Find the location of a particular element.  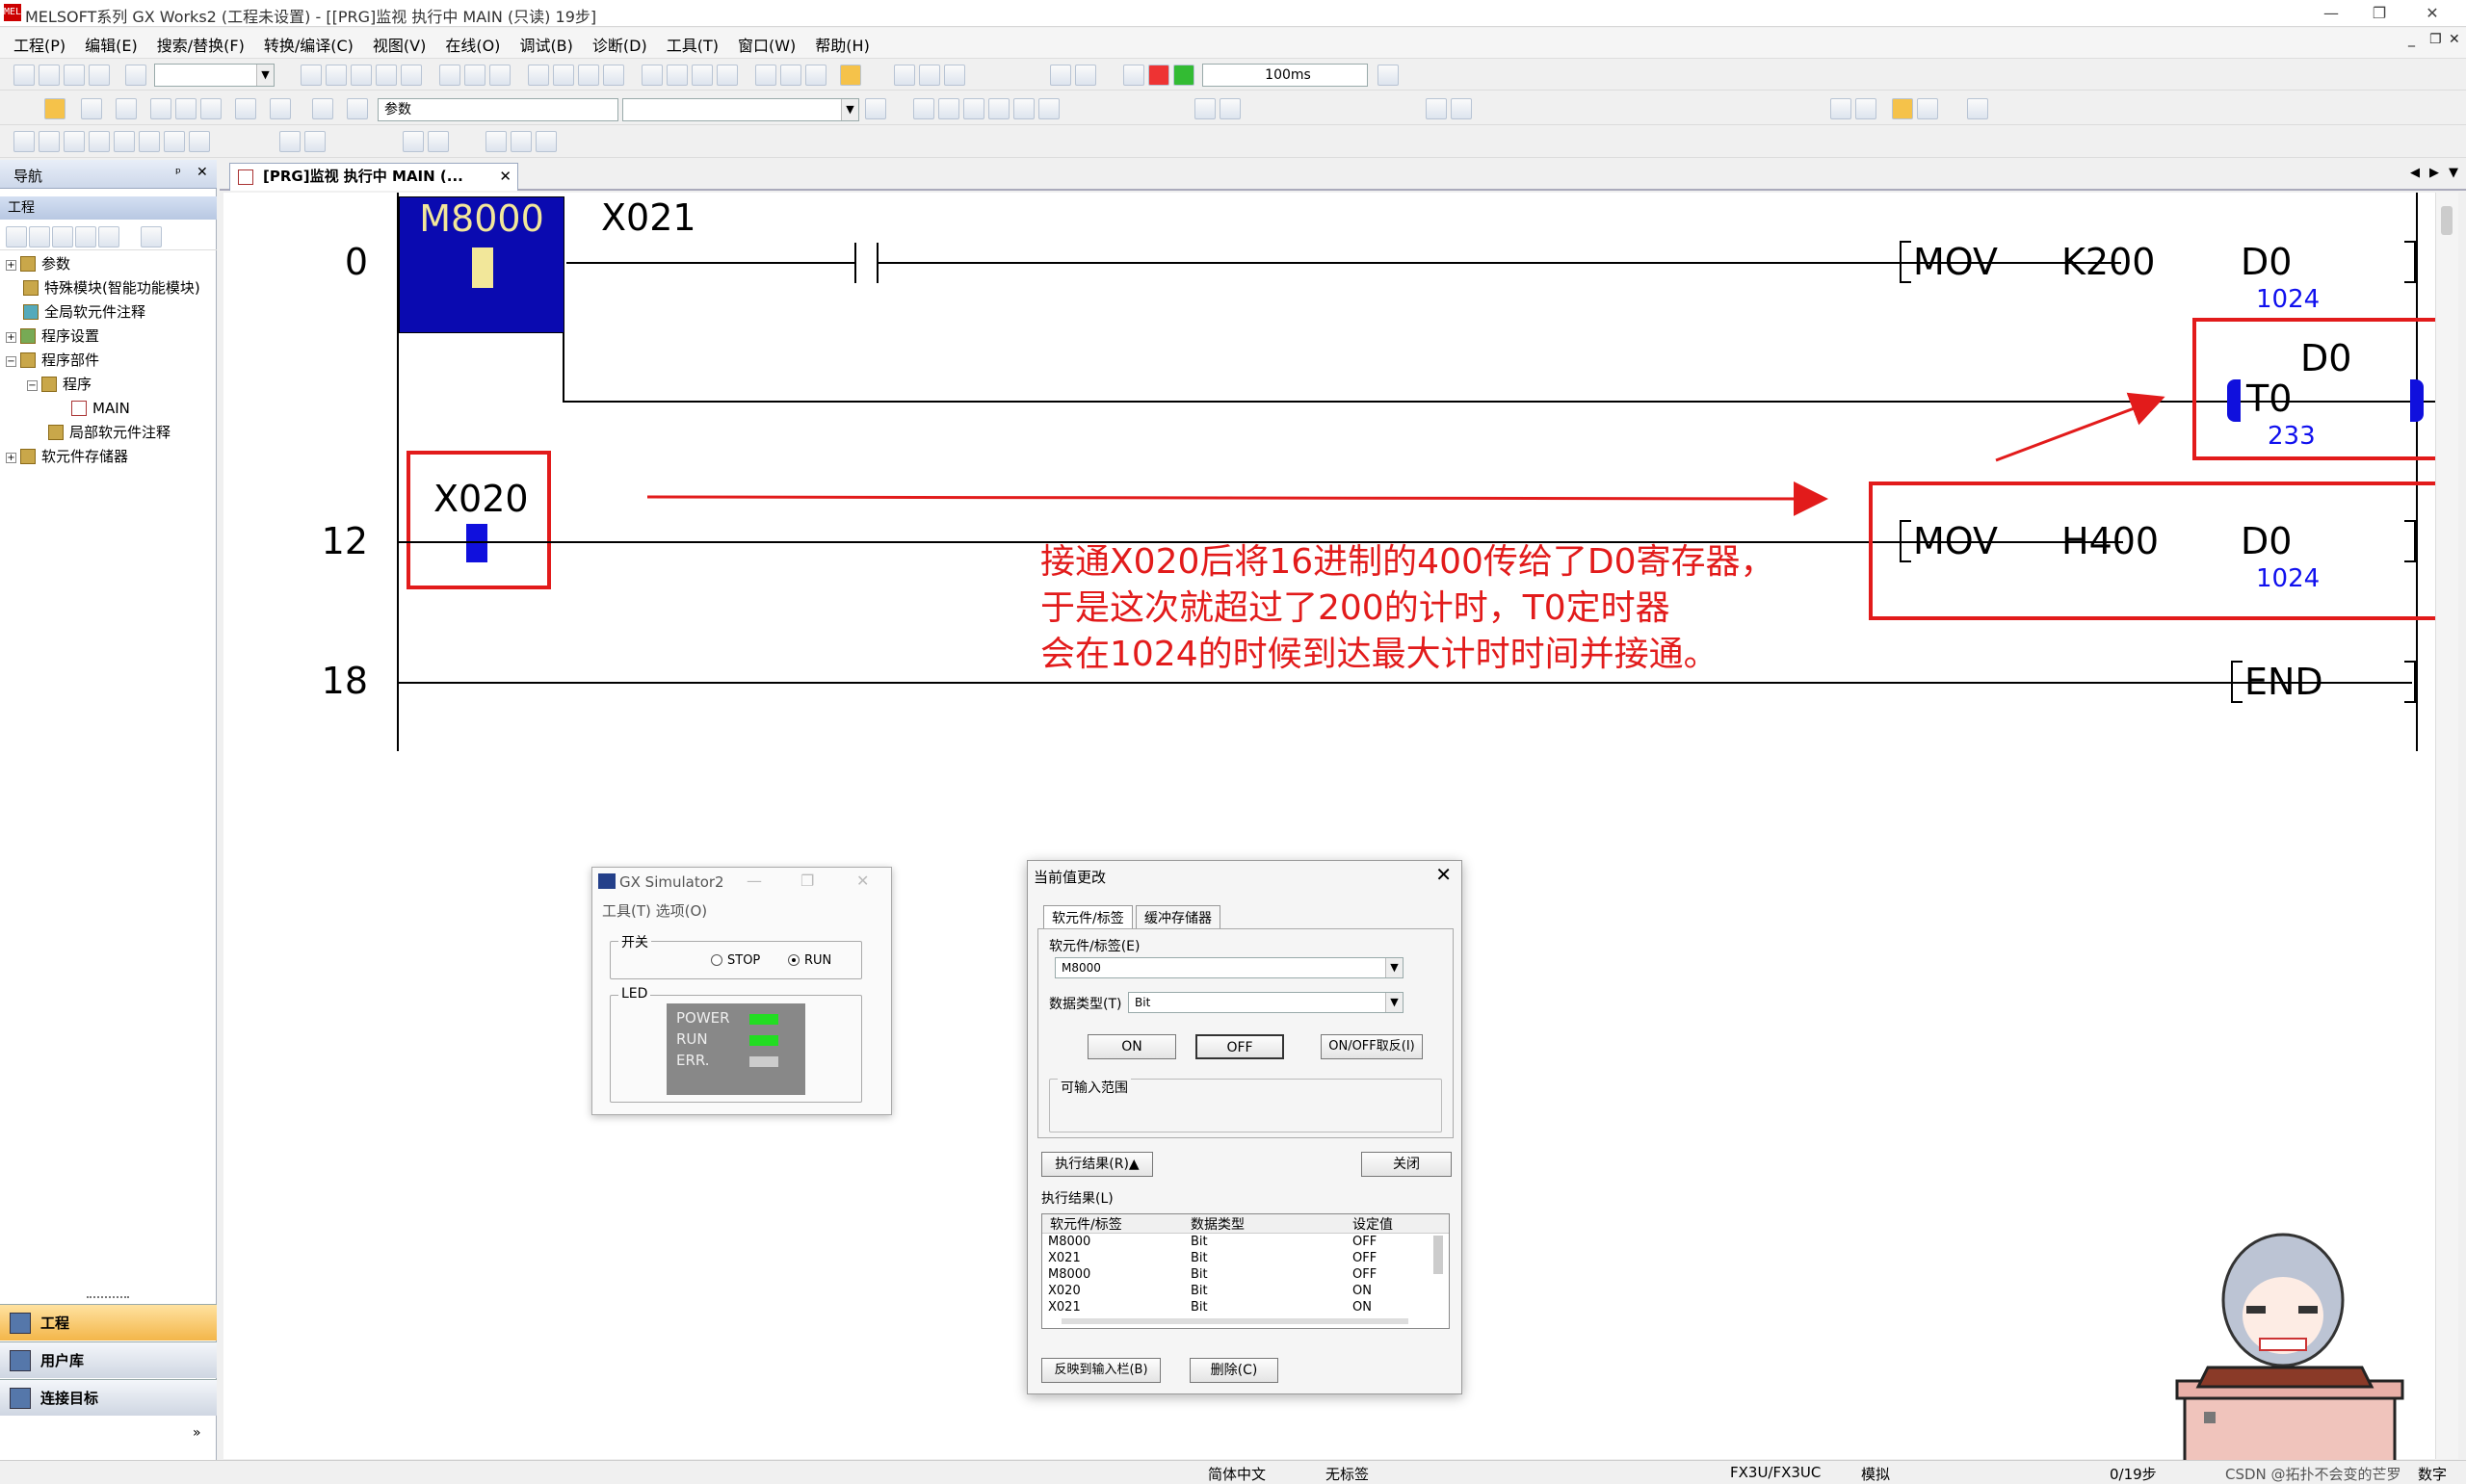

vertical-scrollbar is located at coordinates (2446, 826).